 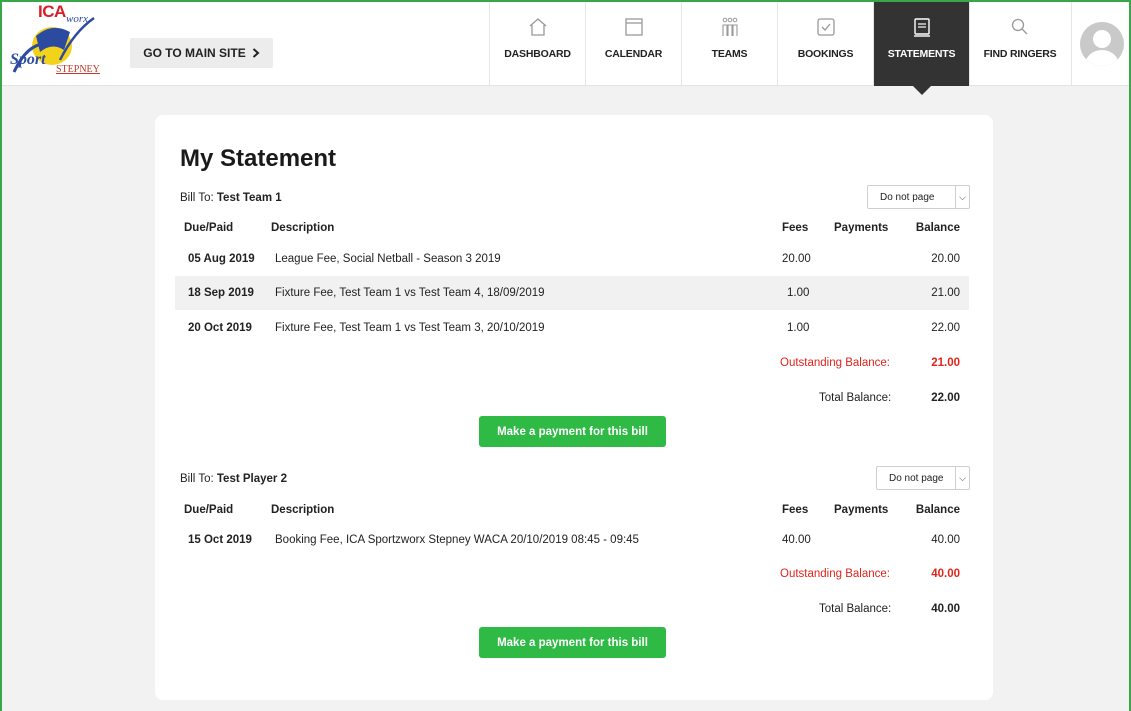 What do you see at coordinates (537, 54) in the screenshot?
I see `nav-dashboard-label: DASHBOARD` at bounding box center [537, 54].